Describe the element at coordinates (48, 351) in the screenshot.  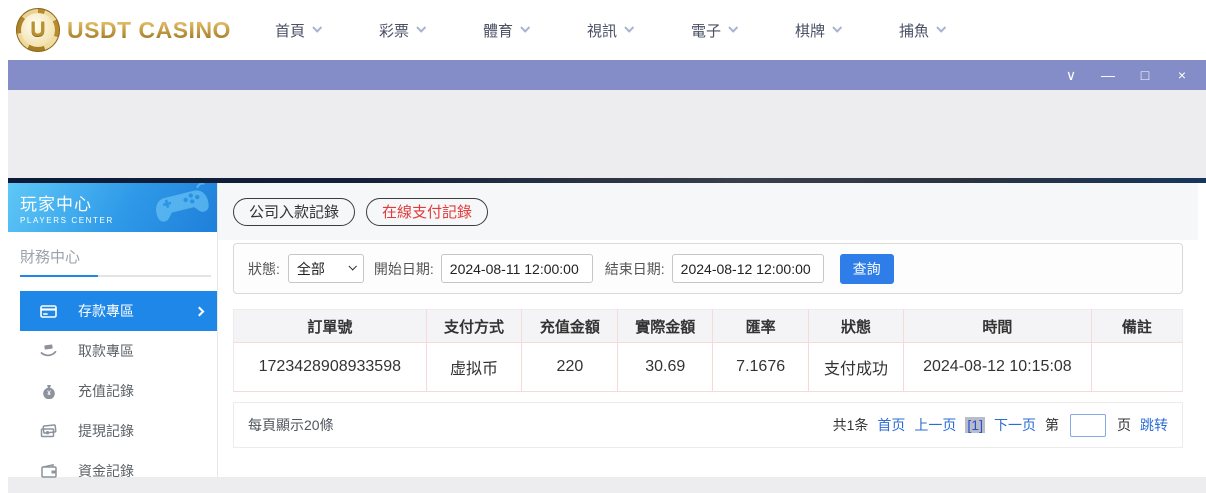
I see `withdraw-hand-icon` at that location.